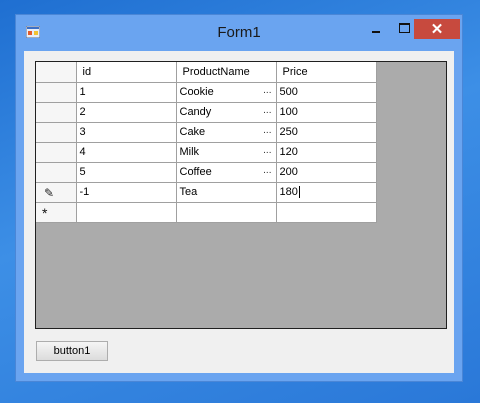  What do you see at coordinates (299, 192) in the screenshot?
I see `text-caret` at bounding box center [299, 192].